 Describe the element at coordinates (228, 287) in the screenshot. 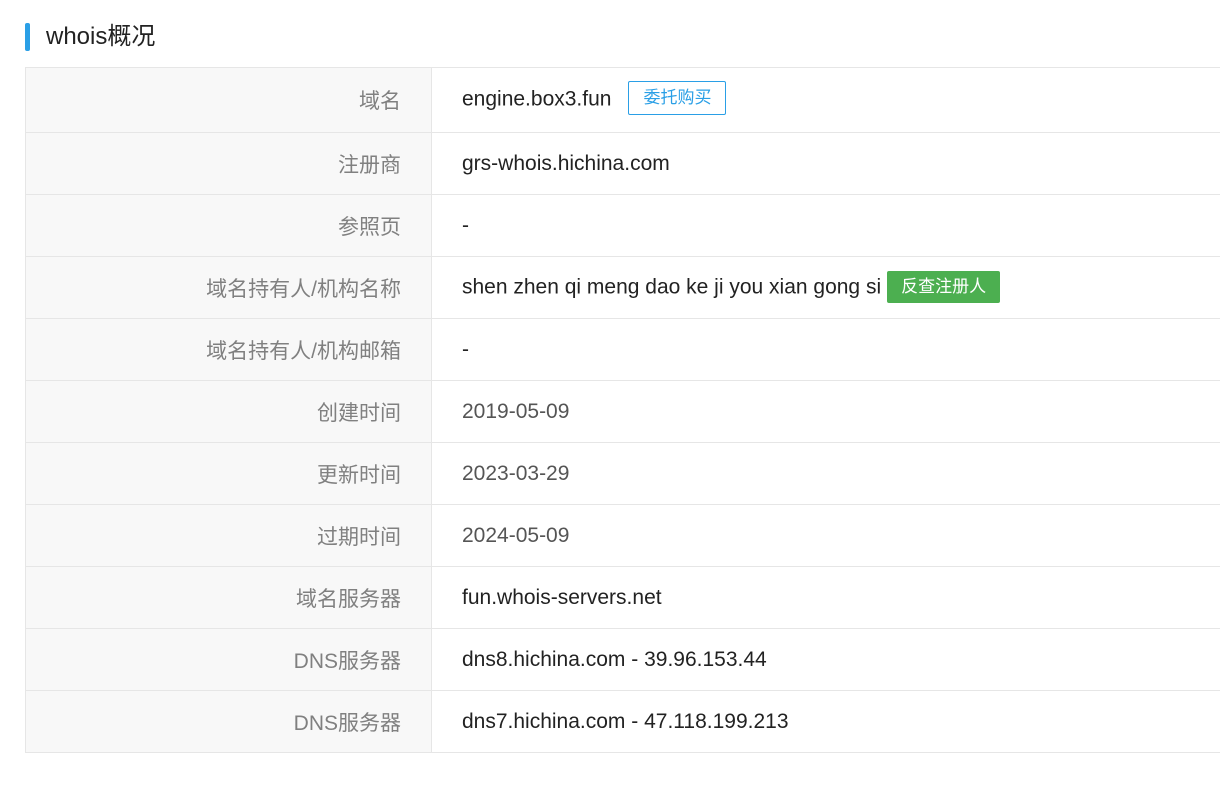

I see `row-label: 域名持有人/机构名称` at that location.